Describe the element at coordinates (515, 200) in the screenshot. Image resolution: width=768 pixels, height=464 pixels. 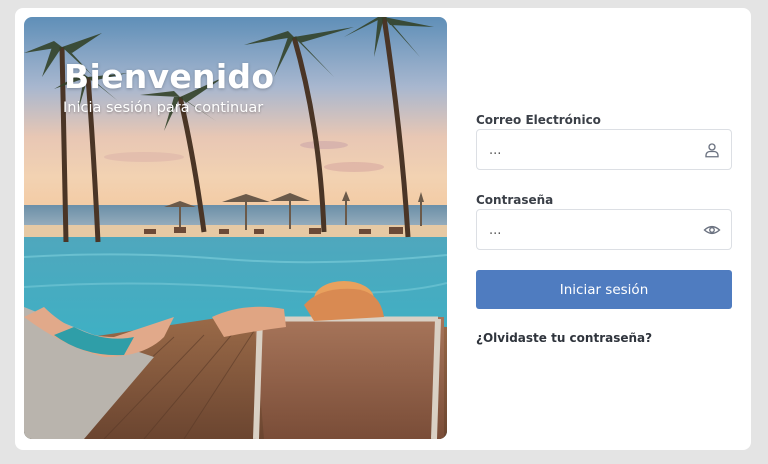
I see `password-label: Contraseña` at that location.